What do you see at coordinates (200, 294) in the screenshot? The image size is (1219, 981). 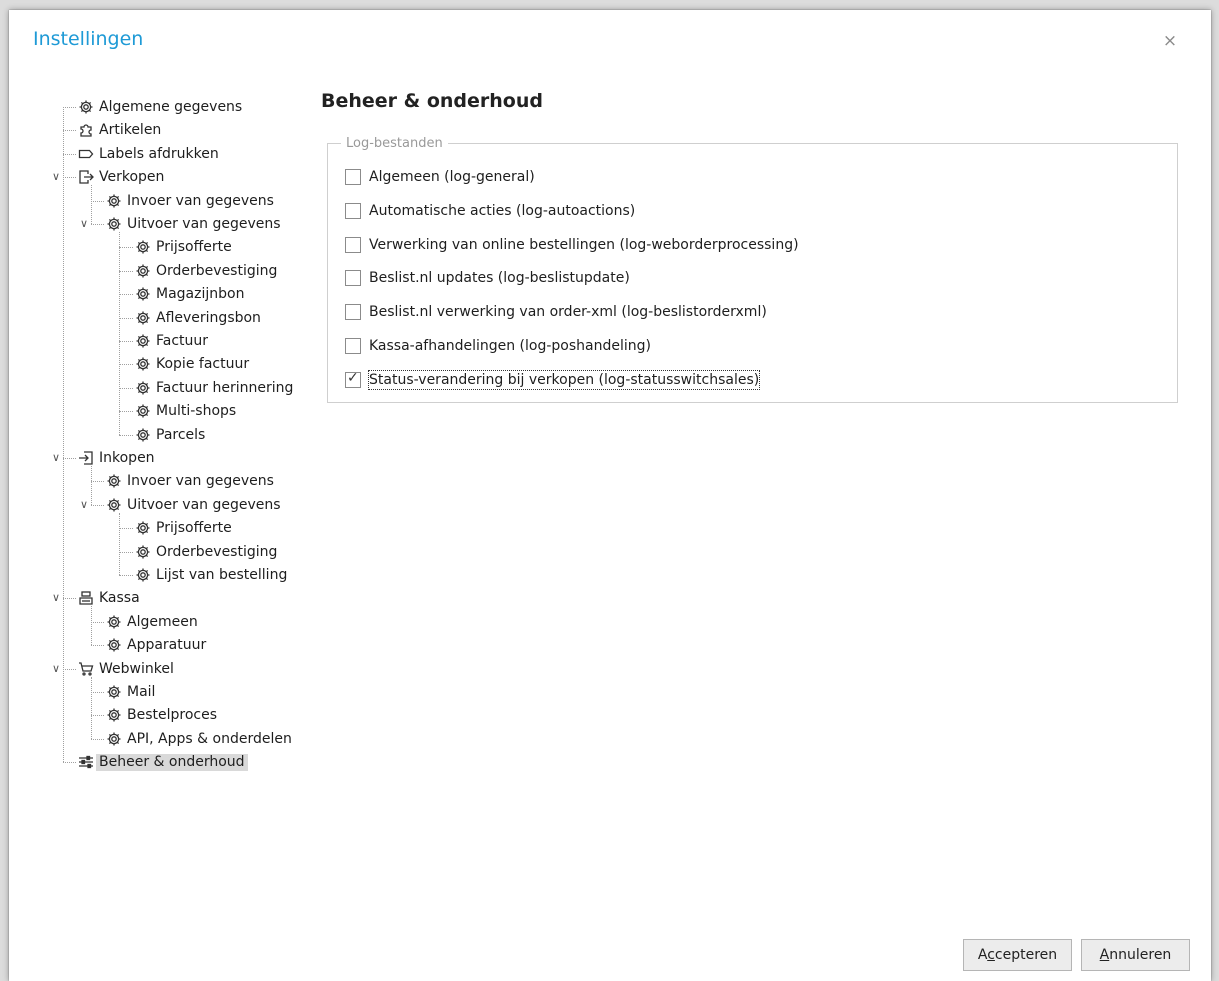 I see `tree-item-label: Magazijnbon` at bounding box center [200, 294].